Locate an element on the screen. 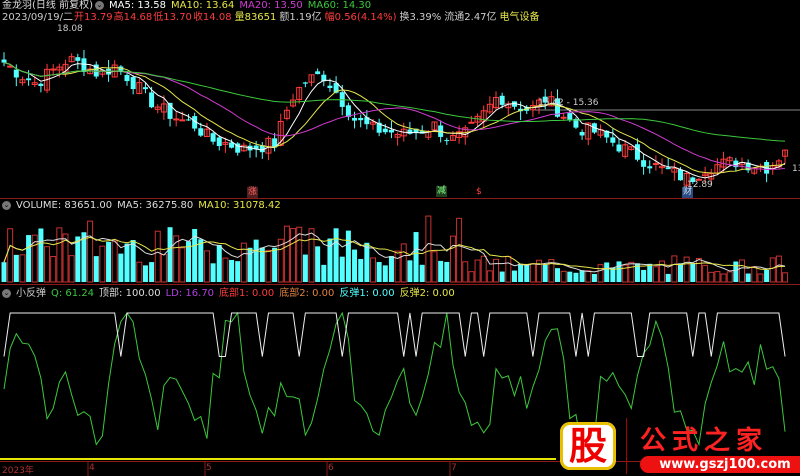 Image resolution: width=800 pixels, height=476 pixels. bottom1-value: 底部1: 0.00 is located at coordinates (247, 293).